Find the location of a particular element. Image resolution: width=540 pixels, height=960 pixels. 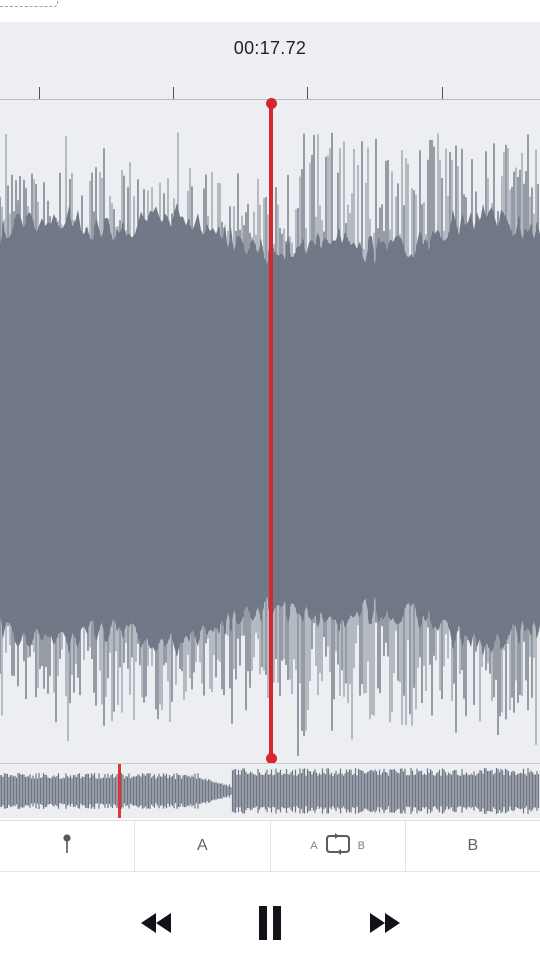

rewind-icon is located at coordinates (156, 925).